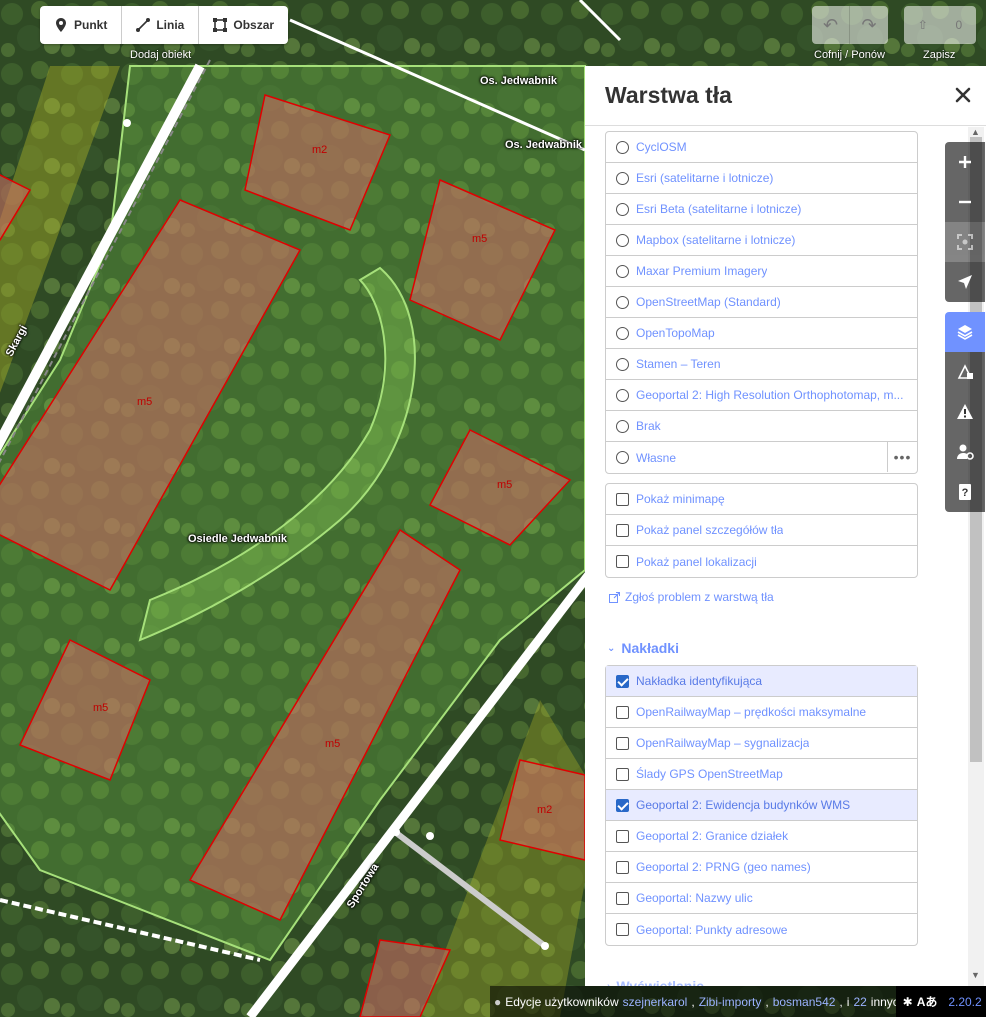  Describe the element at coordinates (965, 372) in the screenshot. I see `map-data-pane-button` at that location.